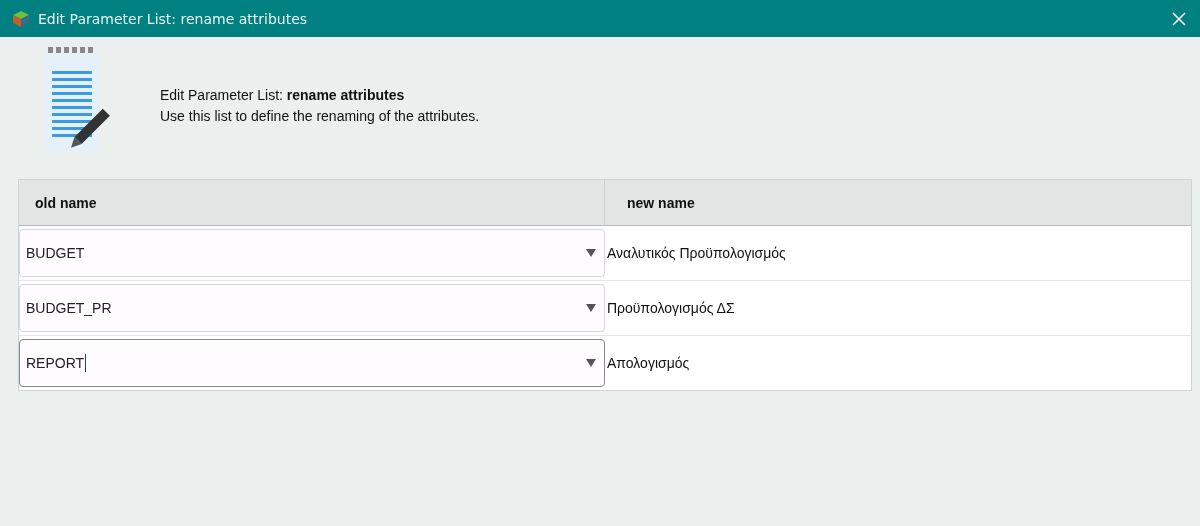 The width and height of the screenshot is (1200, 526). What do you see at coordinates (21, 18) in the screenshot?
I see `cube-icon` at bounding box center [21, 18].